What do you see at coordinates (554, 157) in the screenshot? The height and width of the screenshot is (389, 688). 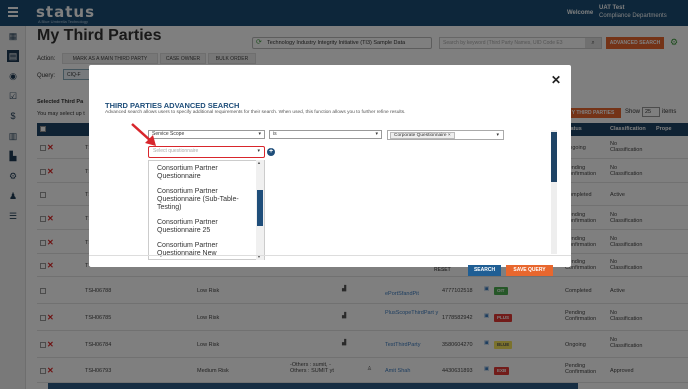 I see `modal-scroll-thumb` at bounding box center [554, 157].